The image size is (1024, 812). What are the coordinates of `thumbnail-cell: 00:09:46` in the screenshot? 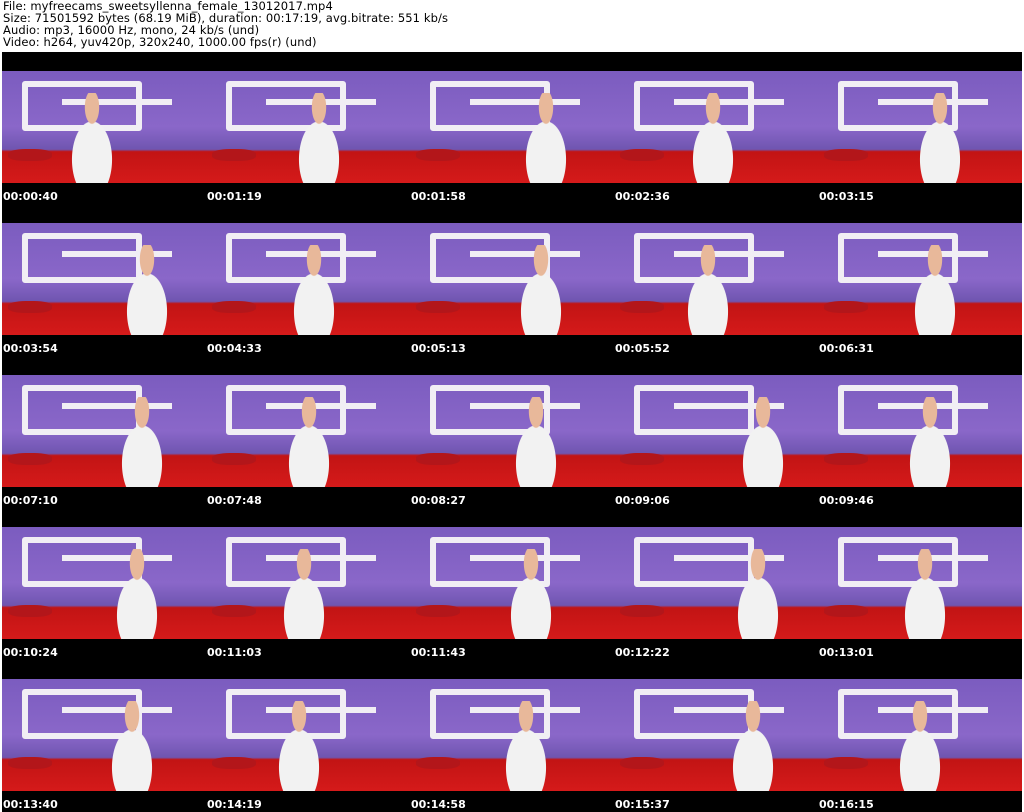 It's located at (920, 432).